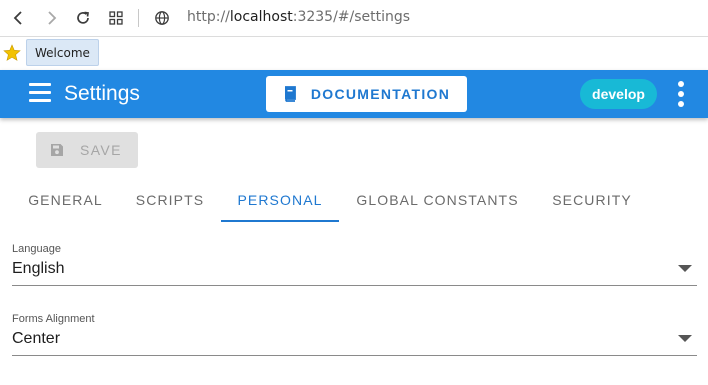 This screenshot has width=708, height=385. What do you see at coordinates (40, 93) in the screenshot?
I see `menu-icon` at bounding box center [40, 93].